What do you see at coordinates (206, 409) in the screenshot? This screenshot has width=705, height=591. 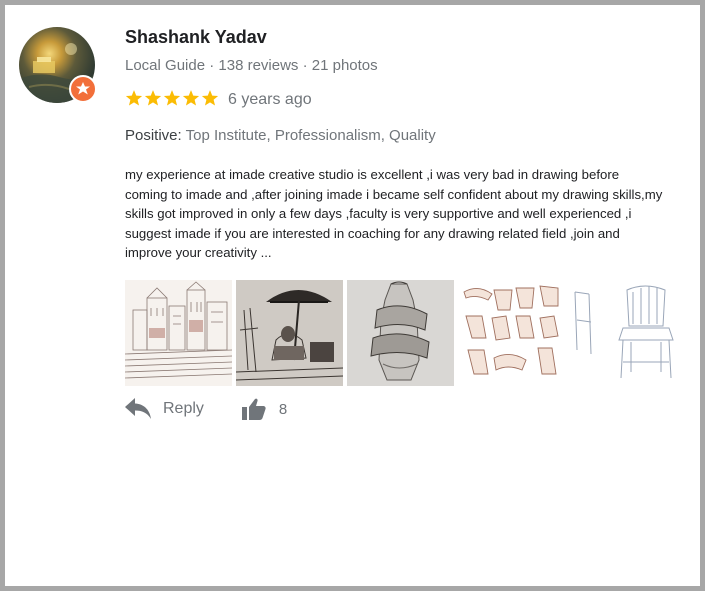 I see `review-actions: Reply 8` at bounding box center [206, 409].